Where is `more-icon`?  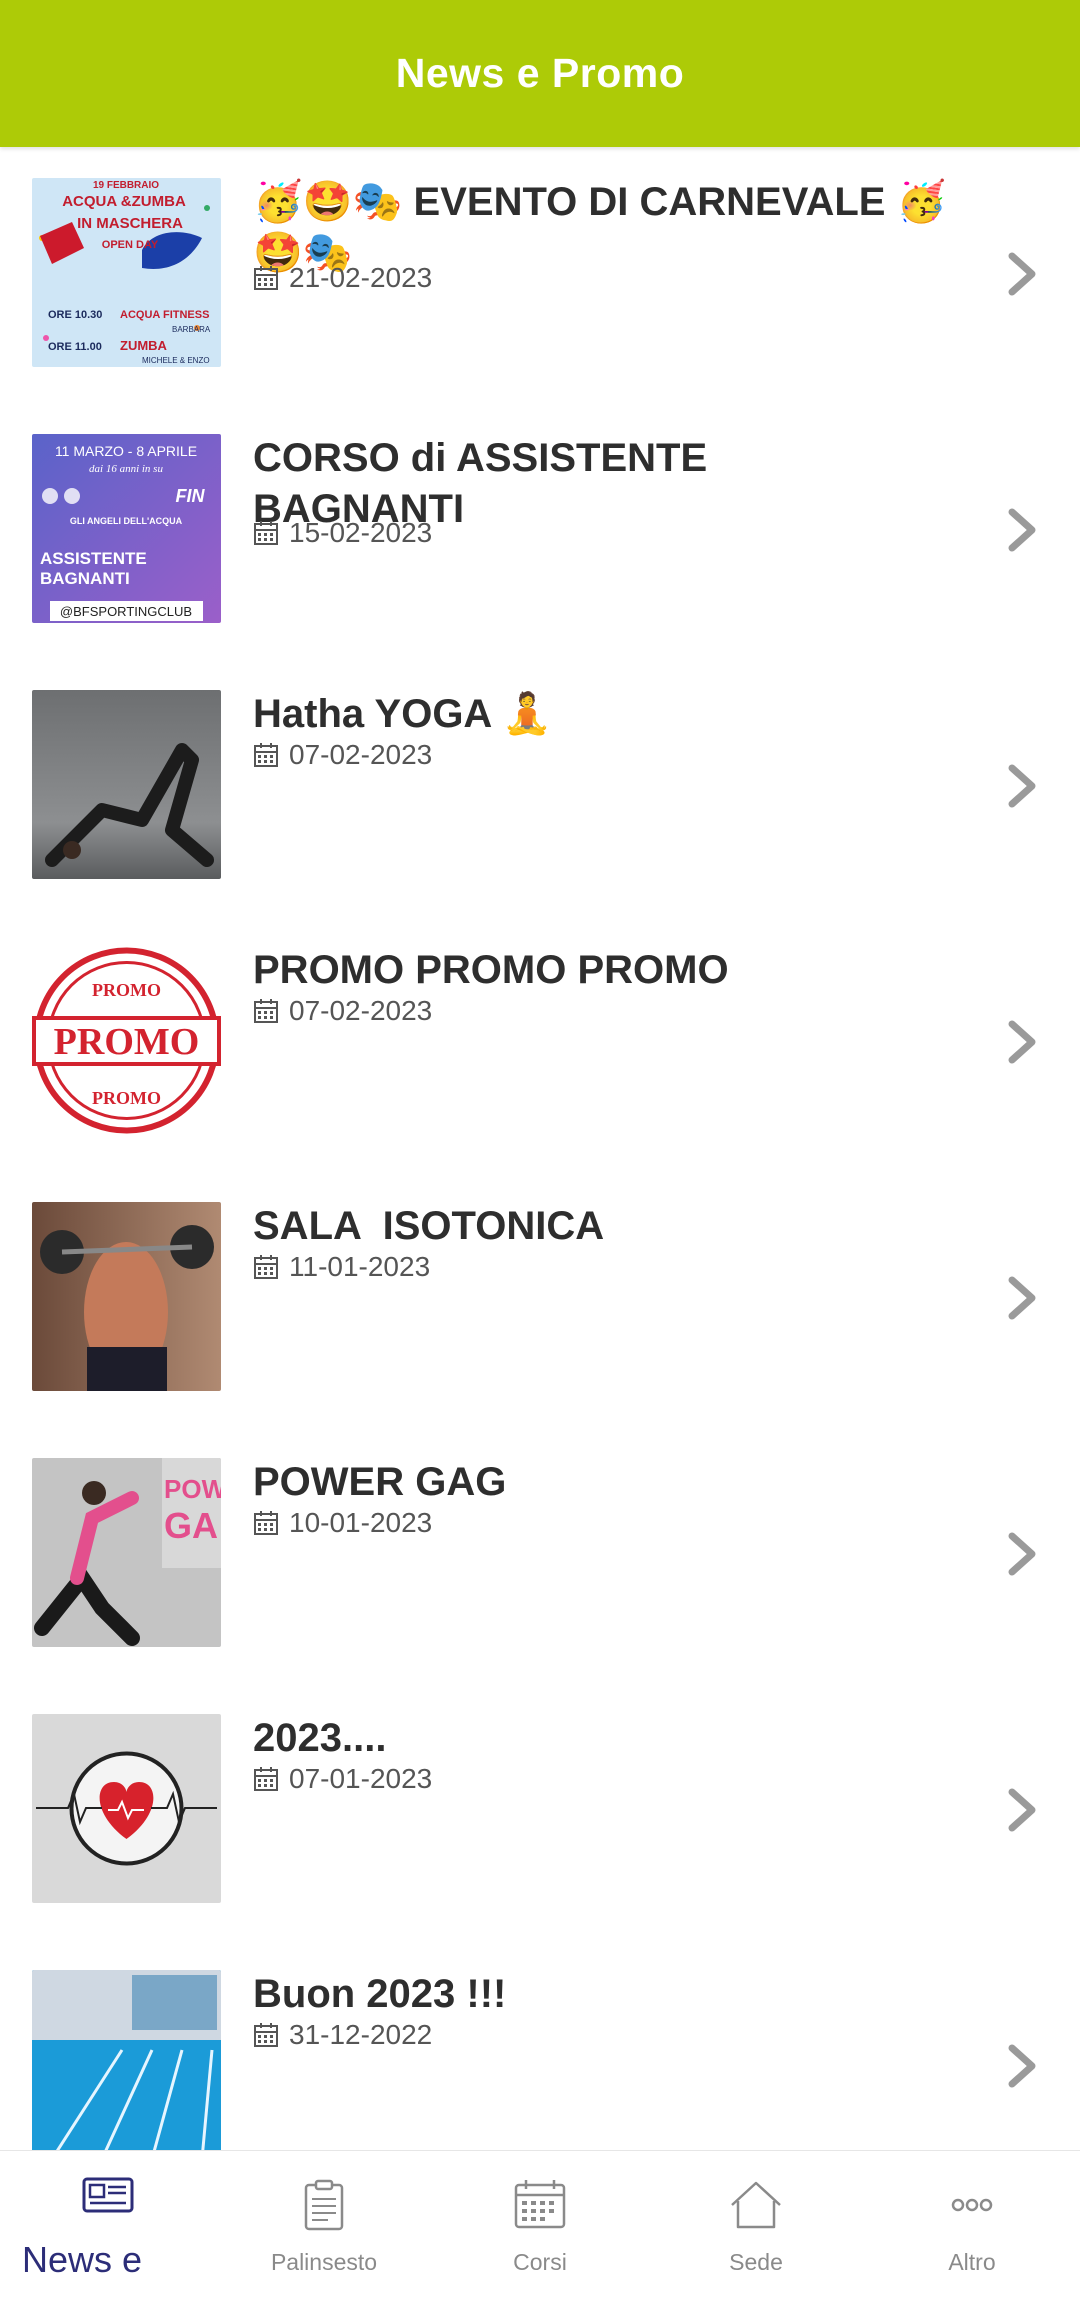 more-icon is located at coordinates (972, 2205).